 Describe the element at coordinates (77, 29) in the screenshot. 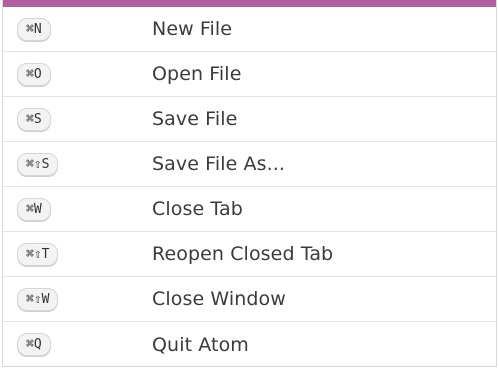

I see `key-cell: ⌘N` at that location.